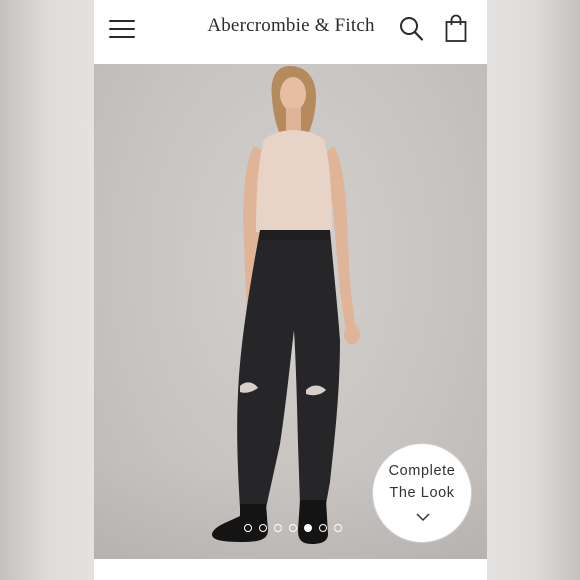 The width and height of the screenshot is (580, 580). I want to click on complete-look-label-line2: The Look, so click(422, 493).